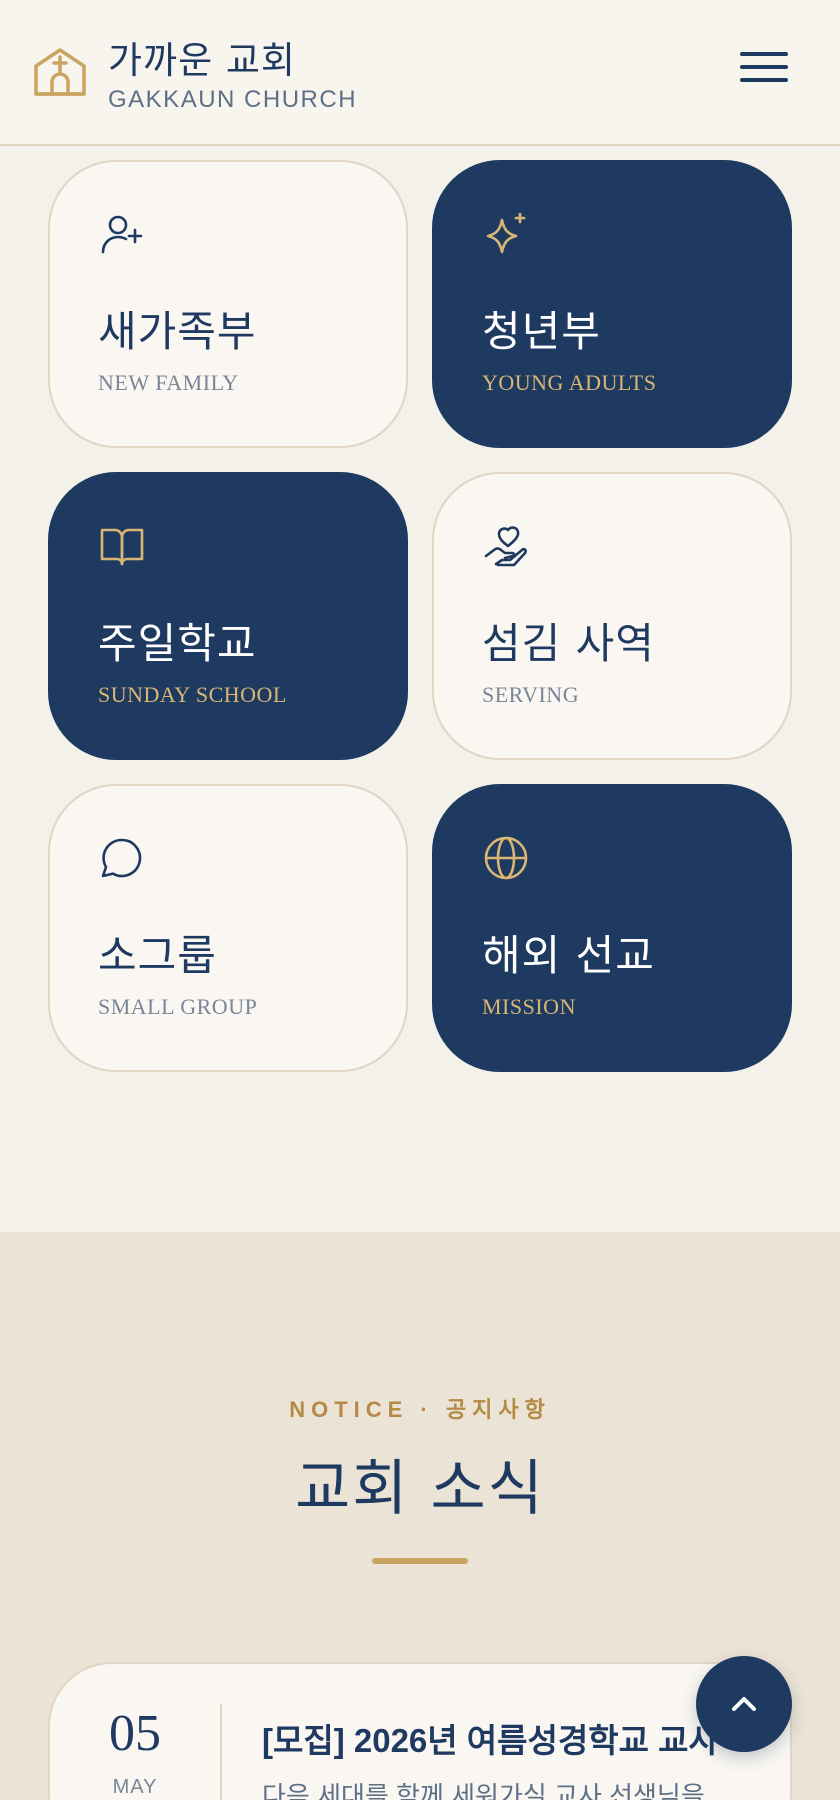 This screenshot has height=1800, width=840. I want to click on ministry-title: 섬김 사역, so click(568, 643).